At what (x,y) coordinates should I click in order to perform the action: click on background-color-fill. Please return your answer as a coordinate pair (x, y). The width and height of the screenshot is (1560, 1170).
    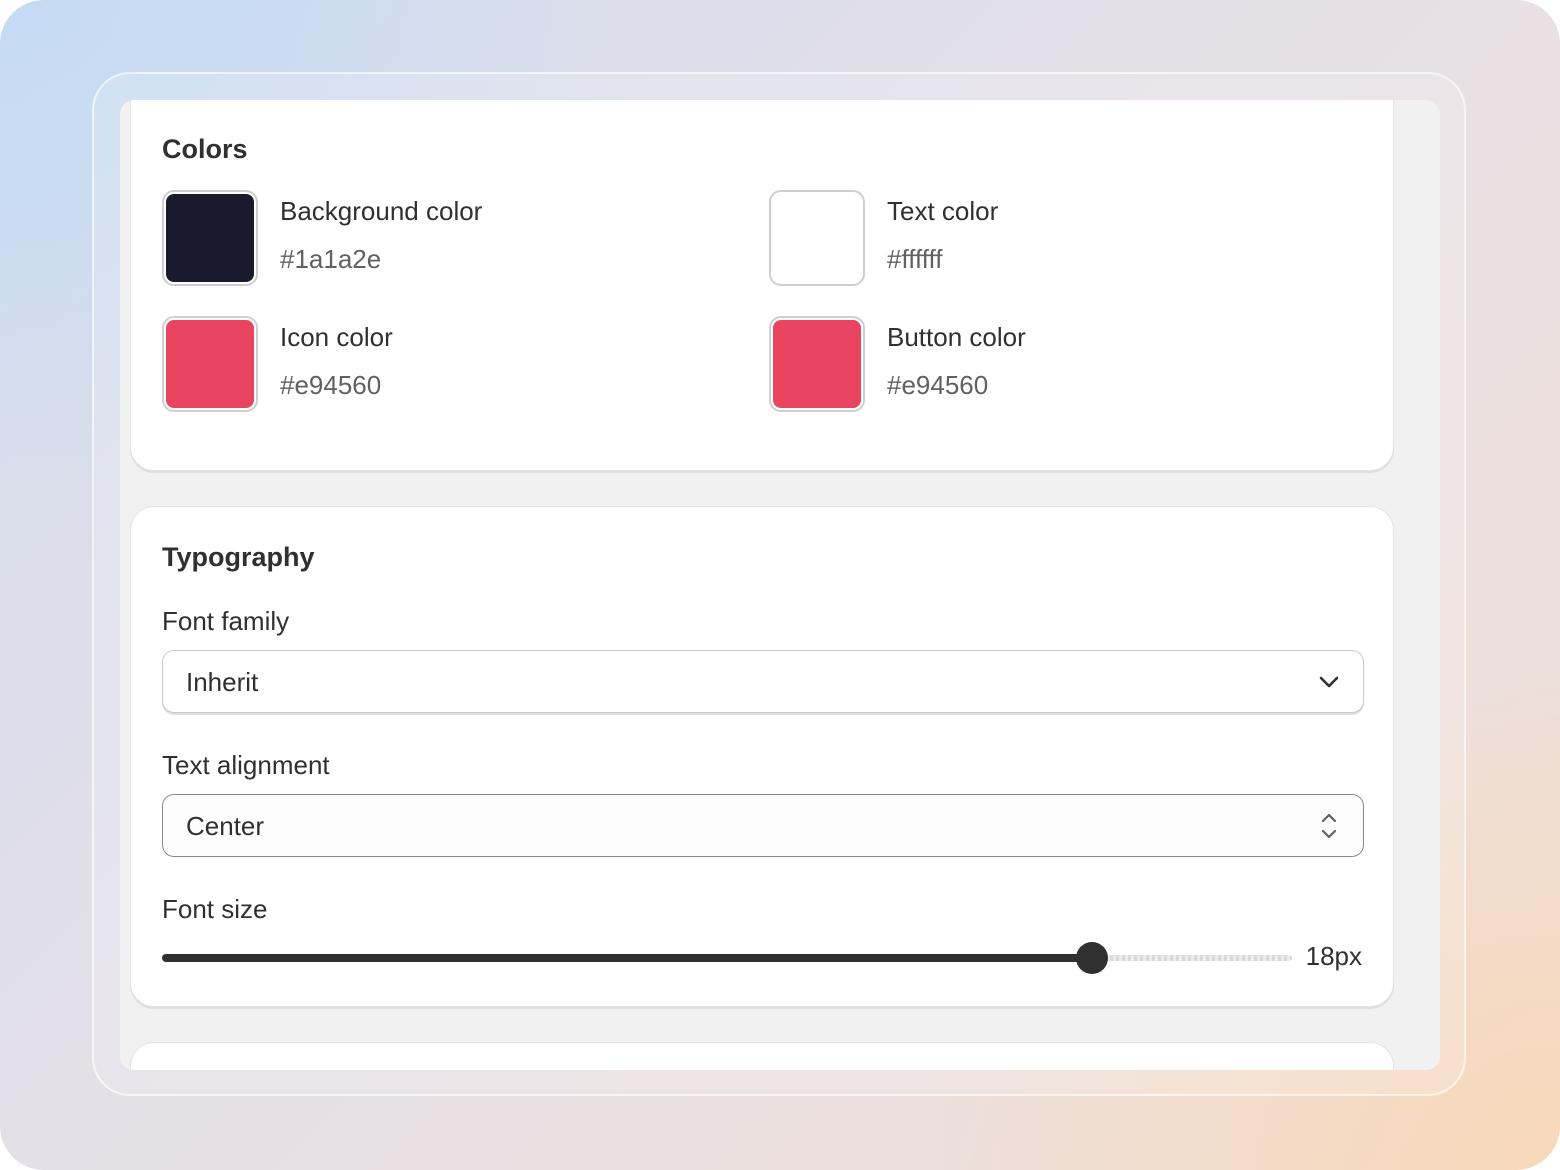
    Looking at the image, I should click on (210, 238).